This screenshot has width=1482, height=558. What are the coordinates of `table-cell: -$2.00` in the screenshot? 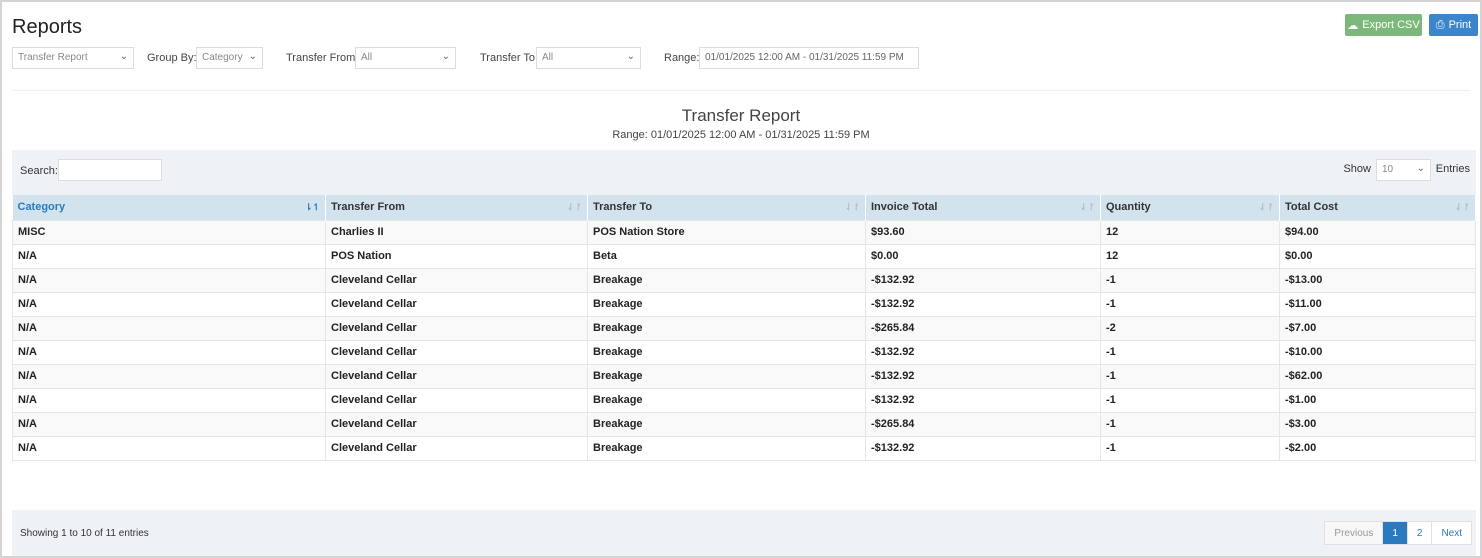 It's located at (1377, 448).